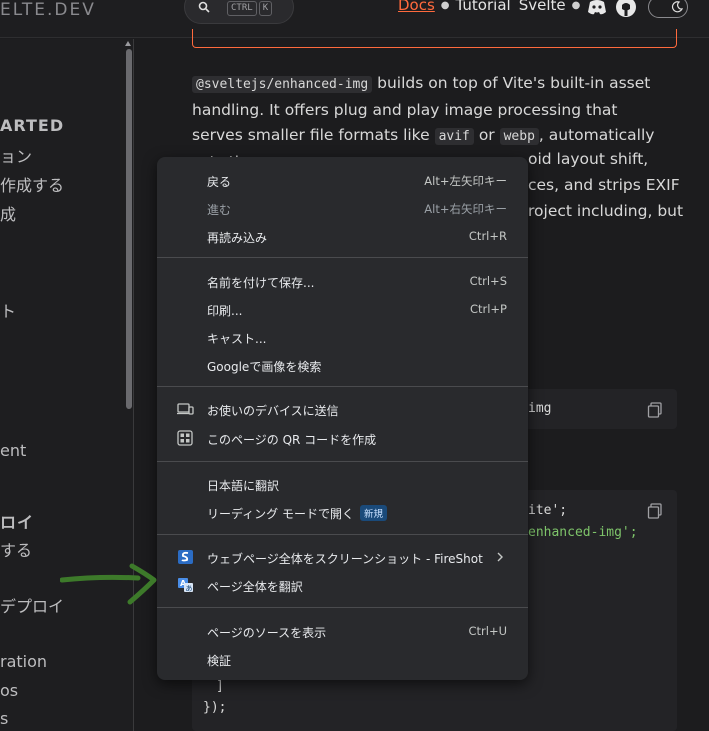  Describe the element at coordinates (264, 367) in the screenshot. I see `menu-item-label: Googleで画像を検索` at that location.